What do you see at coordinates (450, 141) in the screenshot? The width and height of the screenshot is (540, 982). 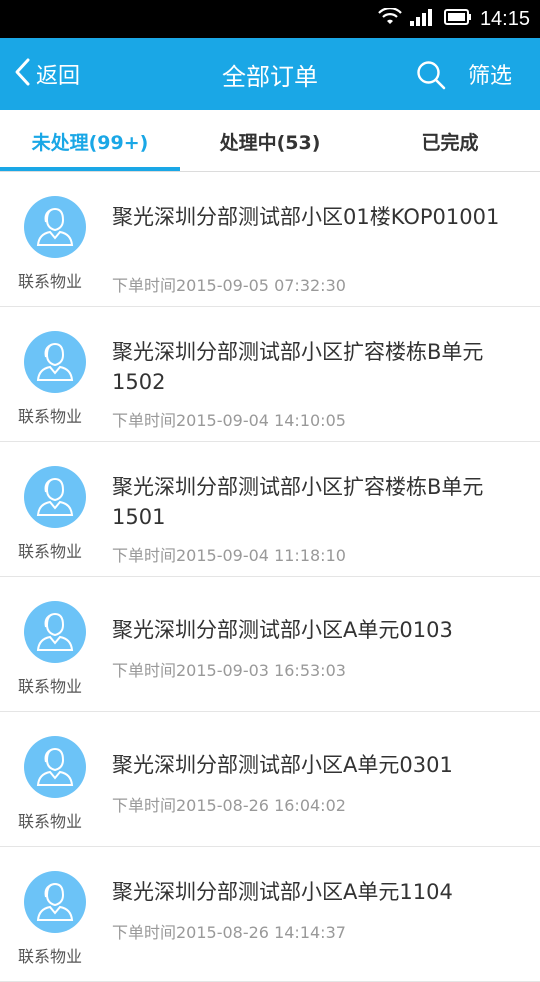 I see `tab-completed: 已完成` at bounding box center [450, 141].